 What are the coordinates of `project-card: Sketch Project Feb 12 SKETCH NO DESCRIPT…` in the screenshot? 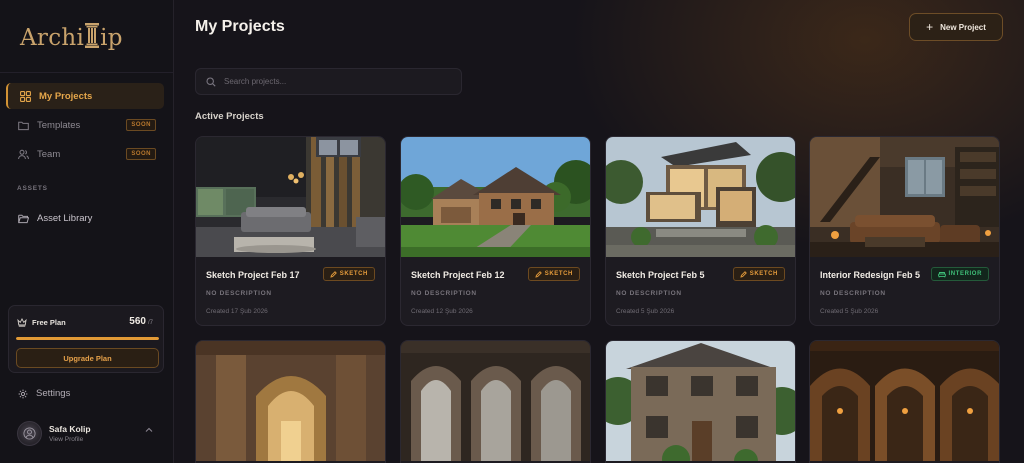 It's located at (495, 231).